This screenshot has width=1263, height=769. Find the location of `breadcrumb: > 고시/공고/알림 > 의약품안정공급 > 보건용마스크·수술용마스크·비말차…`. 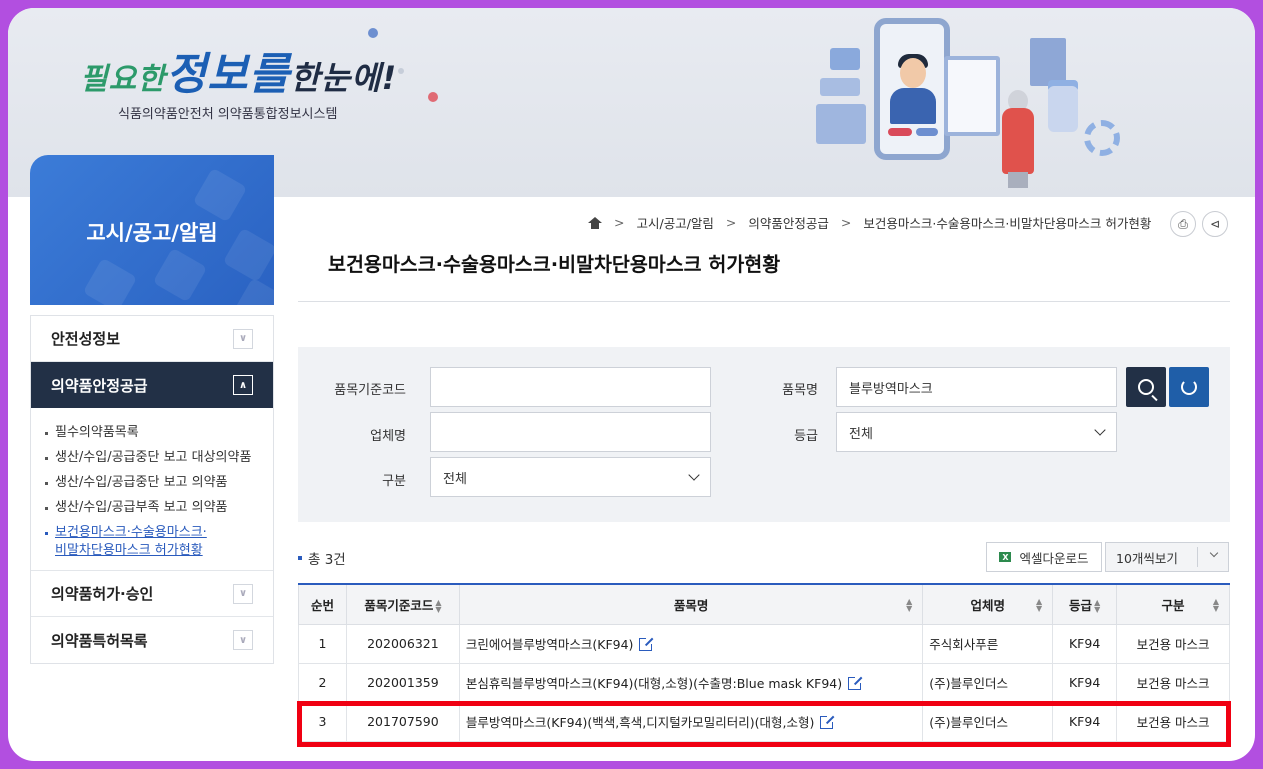

breadcrumb: > 고시/공고/알림 > 의약품안정공급 > 보건용마스크·수술용마스크·비말차… is located at coordinates (869, 222).